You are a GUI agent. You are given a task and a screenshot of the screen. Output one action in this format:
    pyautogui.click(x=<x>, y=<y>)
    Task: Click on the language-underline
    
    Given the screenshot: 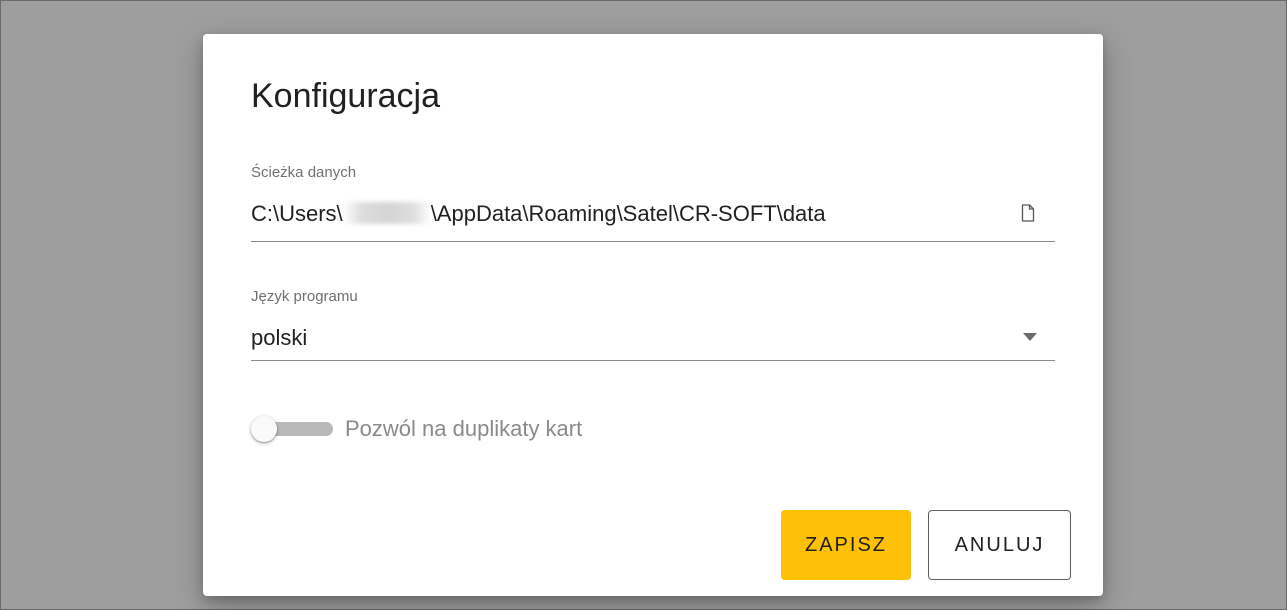 What is the action you would take?
    pyautogui.click(x=653, y=360)
    